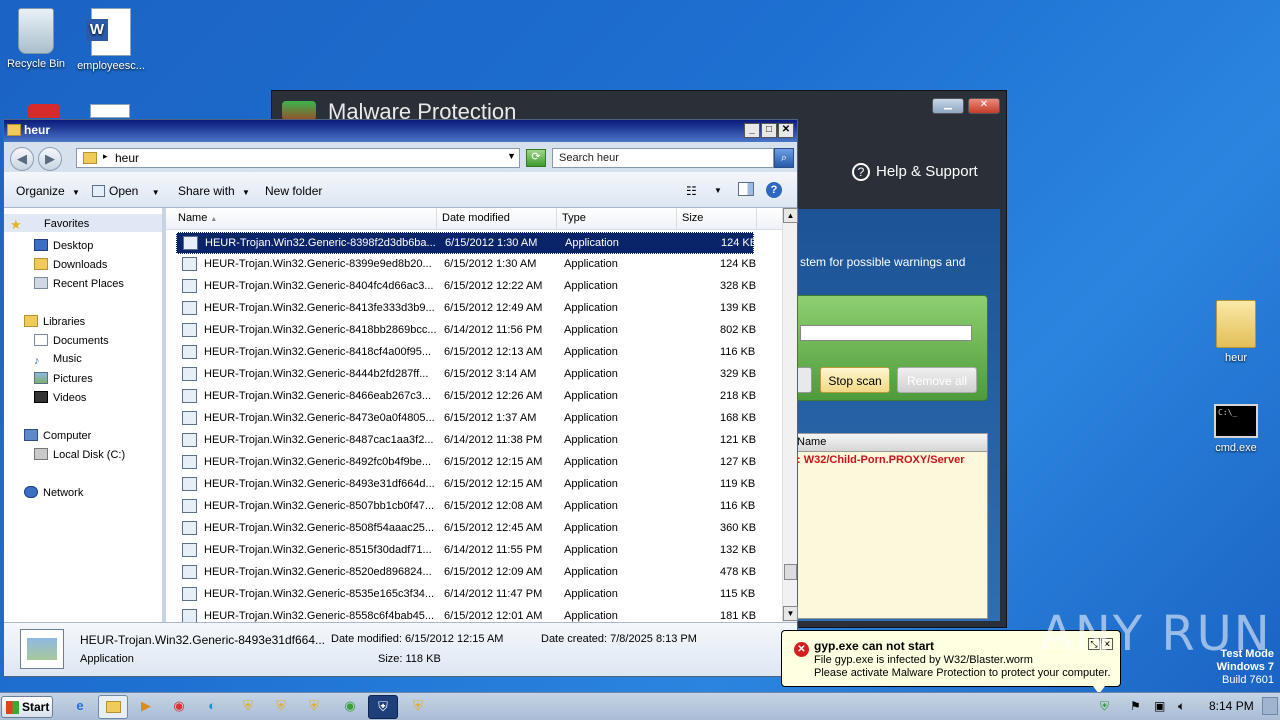 Image resolution: width=1280 pixels, height=720 pixels. Describe the element at coordinates (57, 435) in the screenshot. I see `nav-computer: Computer` at that location.